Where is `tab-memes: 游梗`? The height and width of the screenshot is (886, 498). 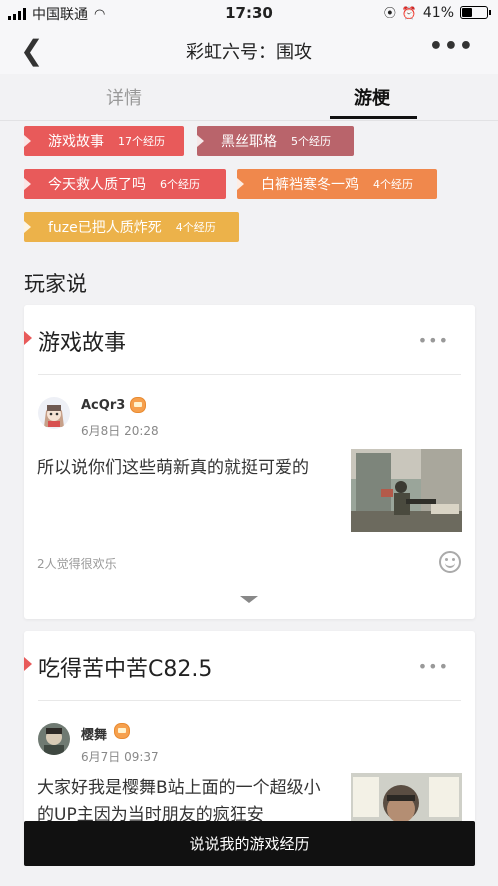 tab-memes: 游梗 is located at coordinates (372, 97).